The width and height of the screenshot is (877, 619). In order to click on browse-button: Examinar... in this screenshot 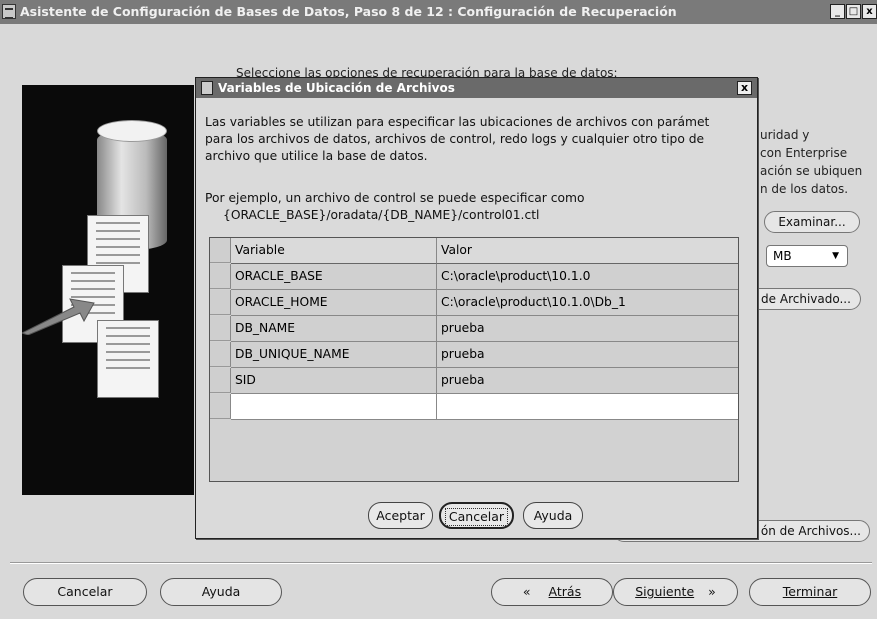, I will do `click(812, 222)`.